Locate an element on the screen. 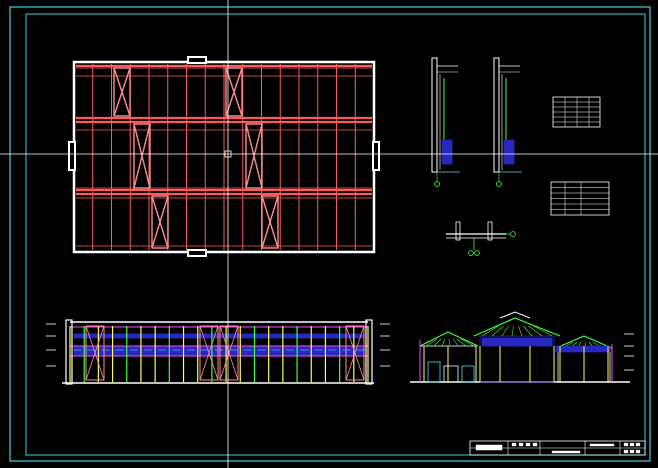 Image resolution: width=658 pixels, height=468 pixels. elev-beam-band is located at coordinates (219, 336).